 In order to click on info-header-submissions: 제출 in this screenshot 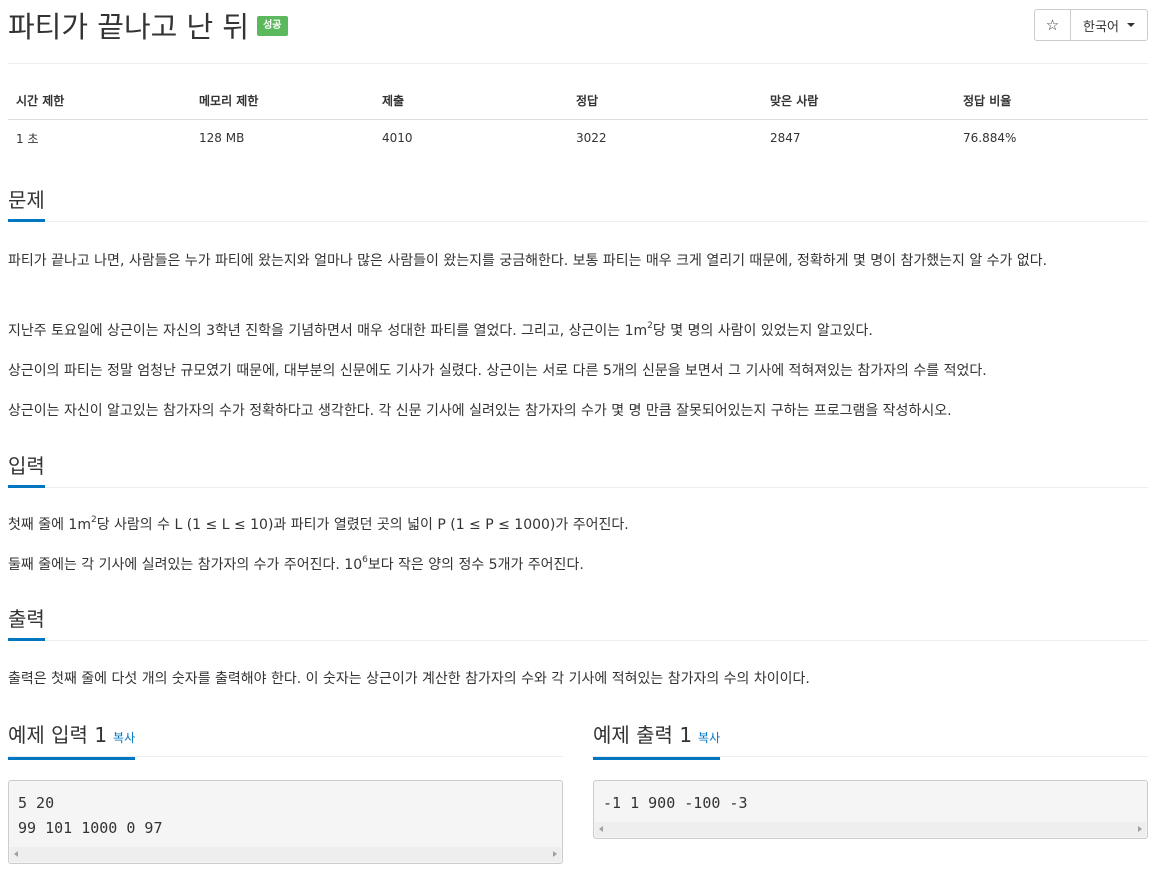, I will do `click(471, 101)`.